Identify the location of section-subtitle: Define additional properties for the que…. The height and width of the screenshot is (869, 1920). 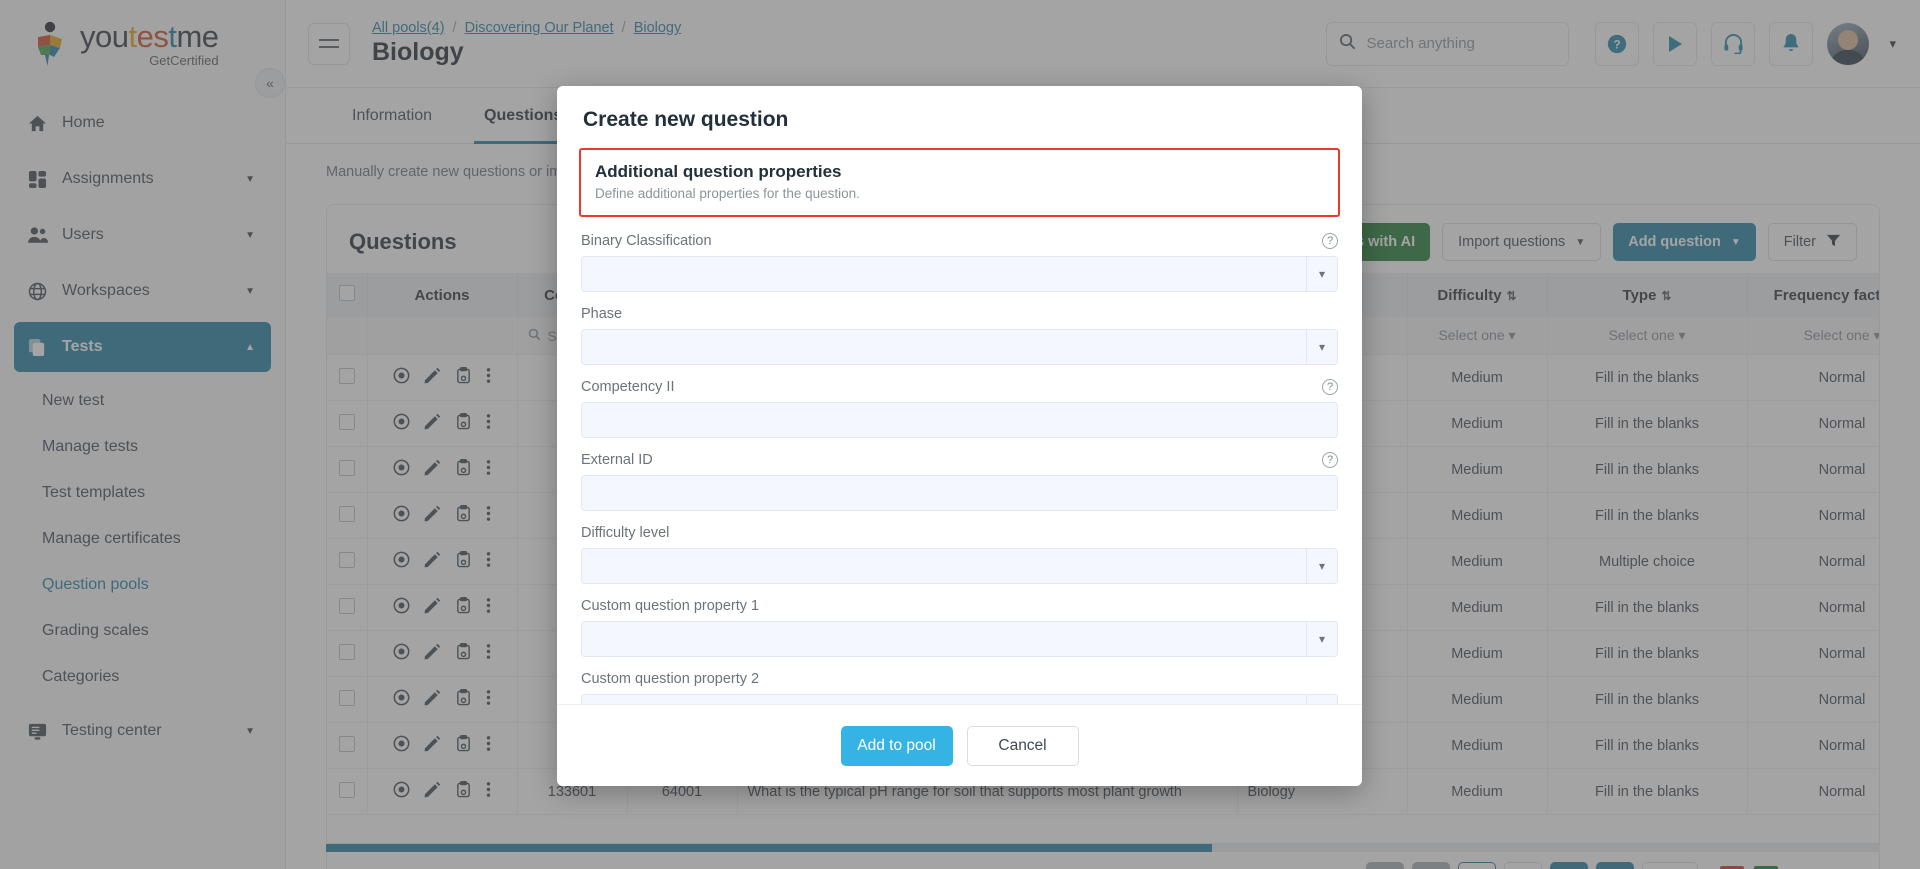
(727, 193).